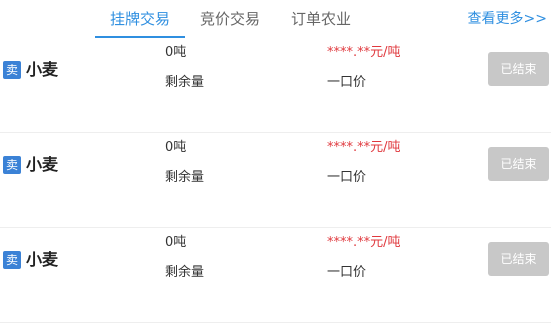 The width and height of the screenshot is (551, 323). What do you see at coordinates (275, 19) in the screenshot?
I see `trade-tab-bar: 挂牌交易 竞价交易 订单农业 查看更多>>` at bounding box center [275, 19].